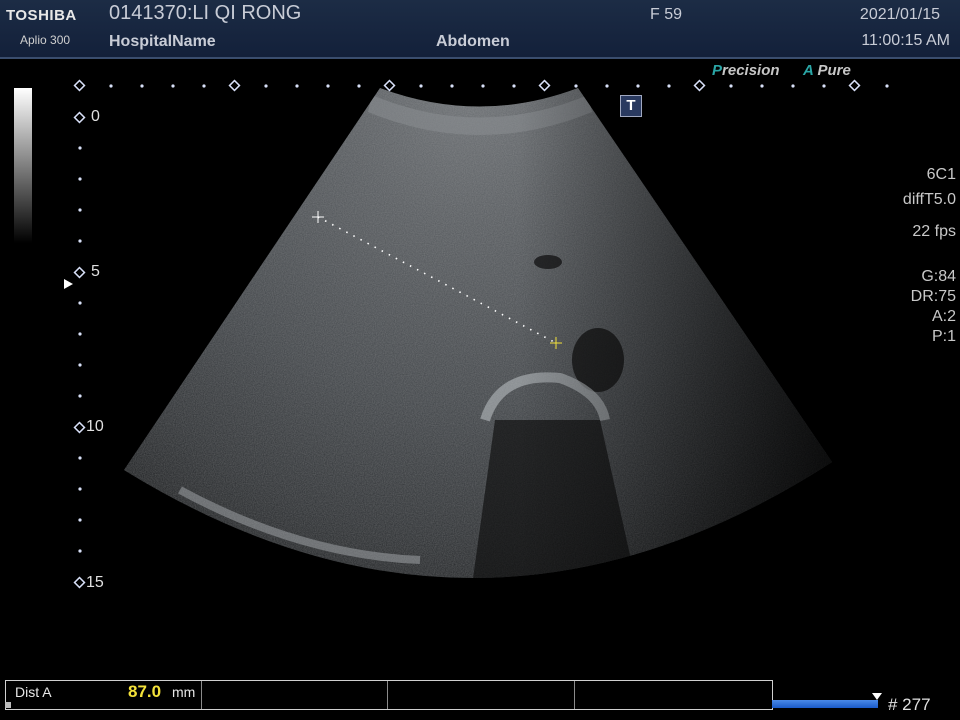  What do you see at coordinates (825, 704) in the screenshot?
I see `cine-progress-bar` at bounding box center [825, 704].